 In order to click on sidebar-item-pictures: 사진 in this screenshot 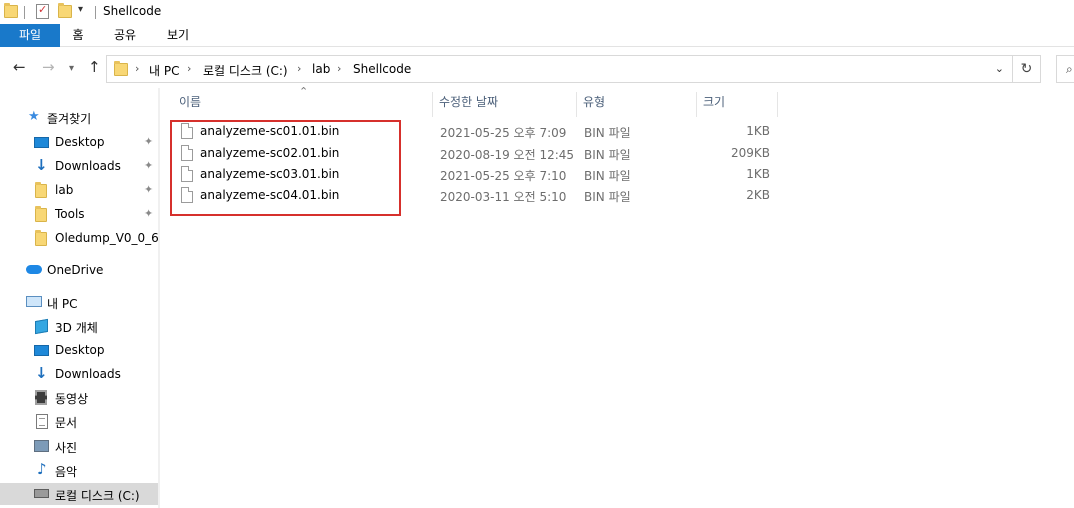, I will do `click(79, 446)`.